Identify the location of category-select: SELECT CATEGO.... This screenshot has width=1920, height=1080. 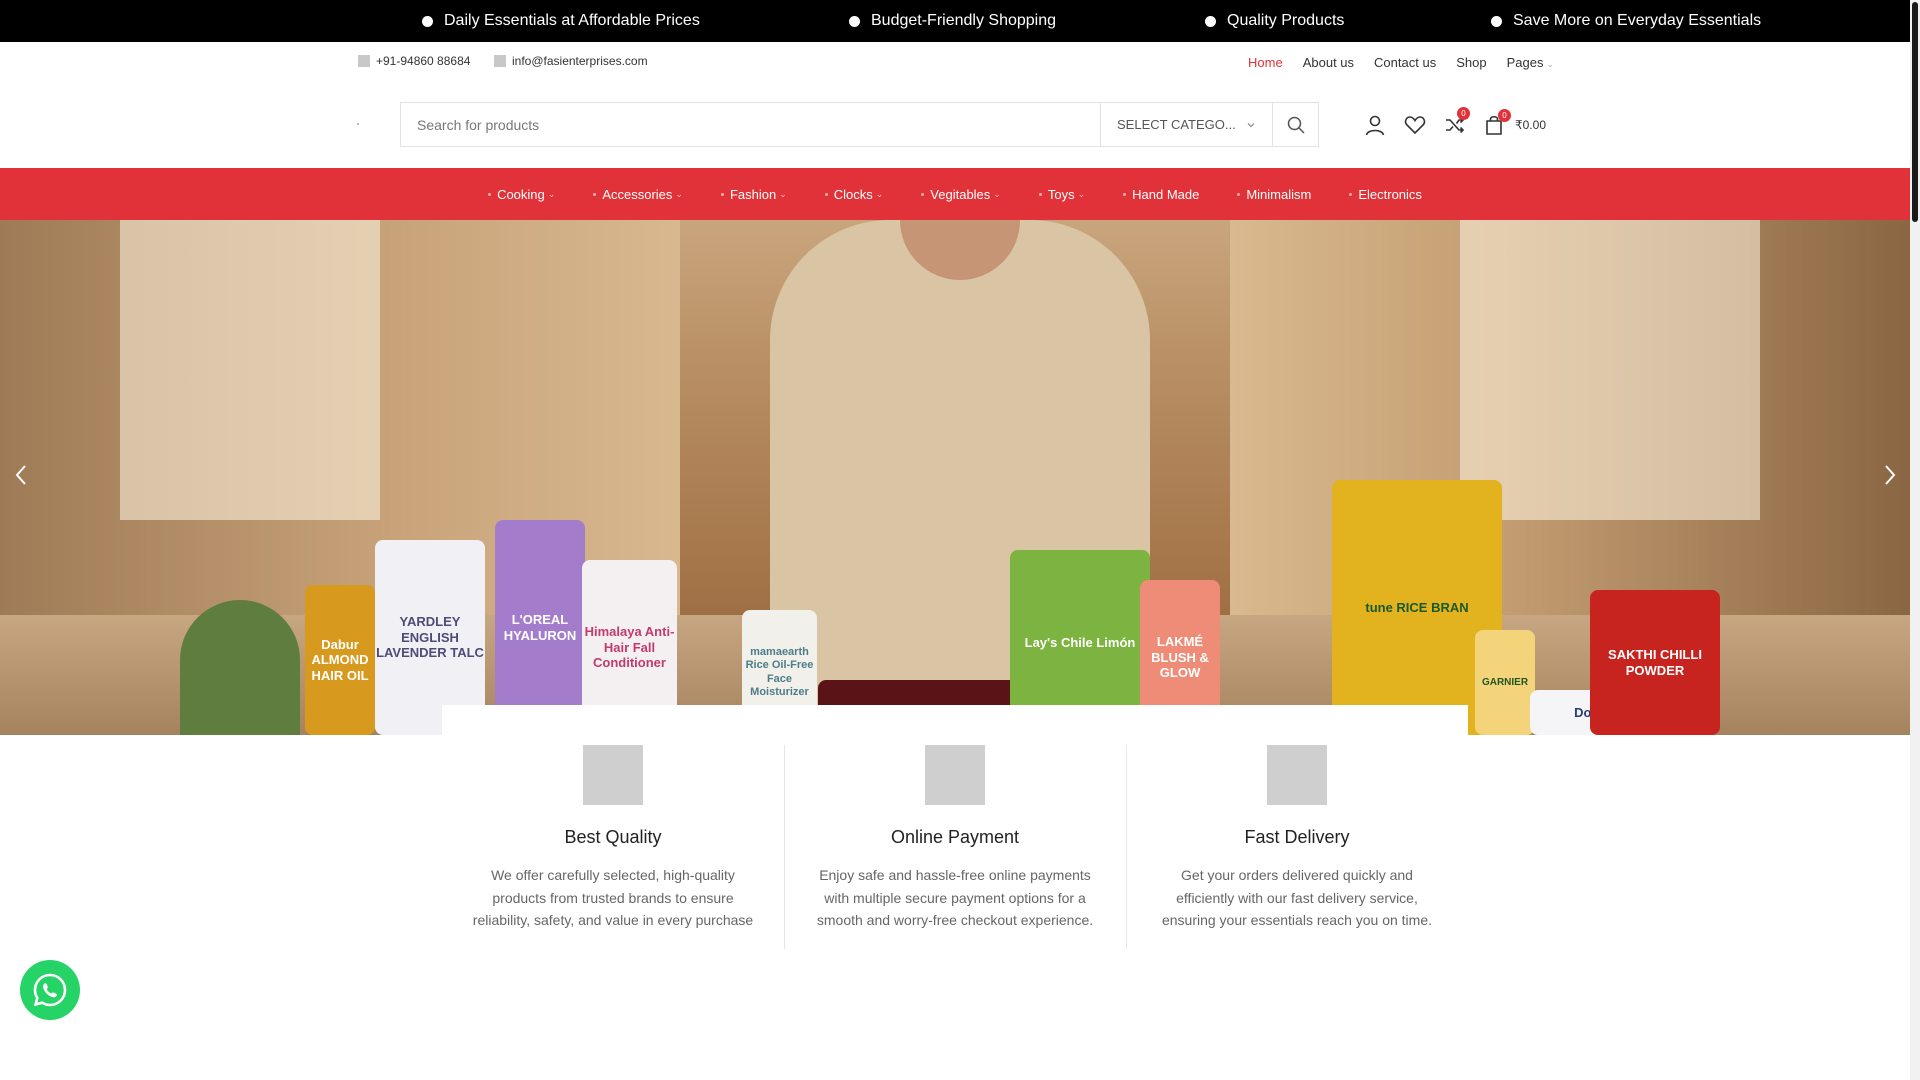
(1186, 124).